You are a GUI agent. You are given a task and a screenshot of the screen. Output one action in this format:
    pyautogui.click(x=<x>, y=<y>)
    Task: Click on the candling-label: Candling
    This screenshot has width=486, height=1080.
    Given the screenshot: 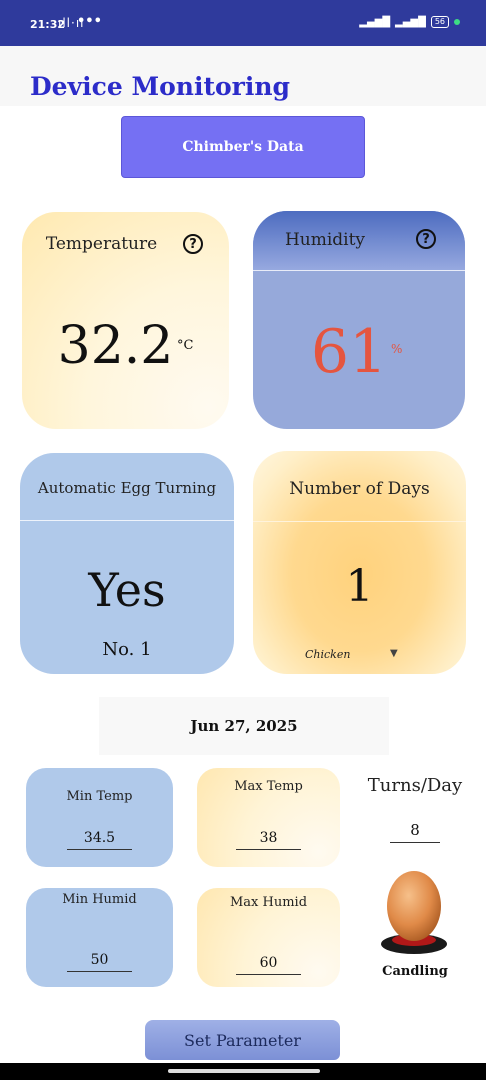 What is the action you would take?
    pyautogui.click(x=415, y=971)
    